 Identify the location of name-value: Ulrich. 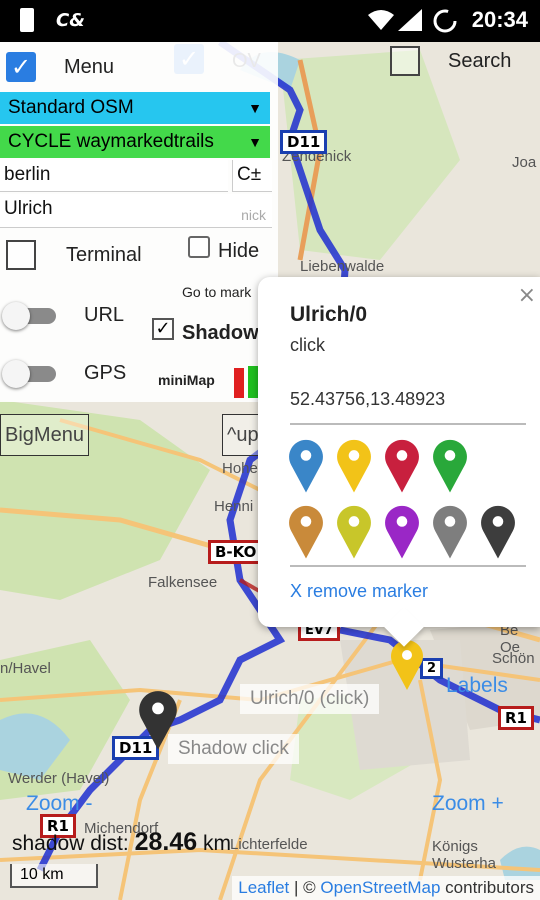
(28, 208).